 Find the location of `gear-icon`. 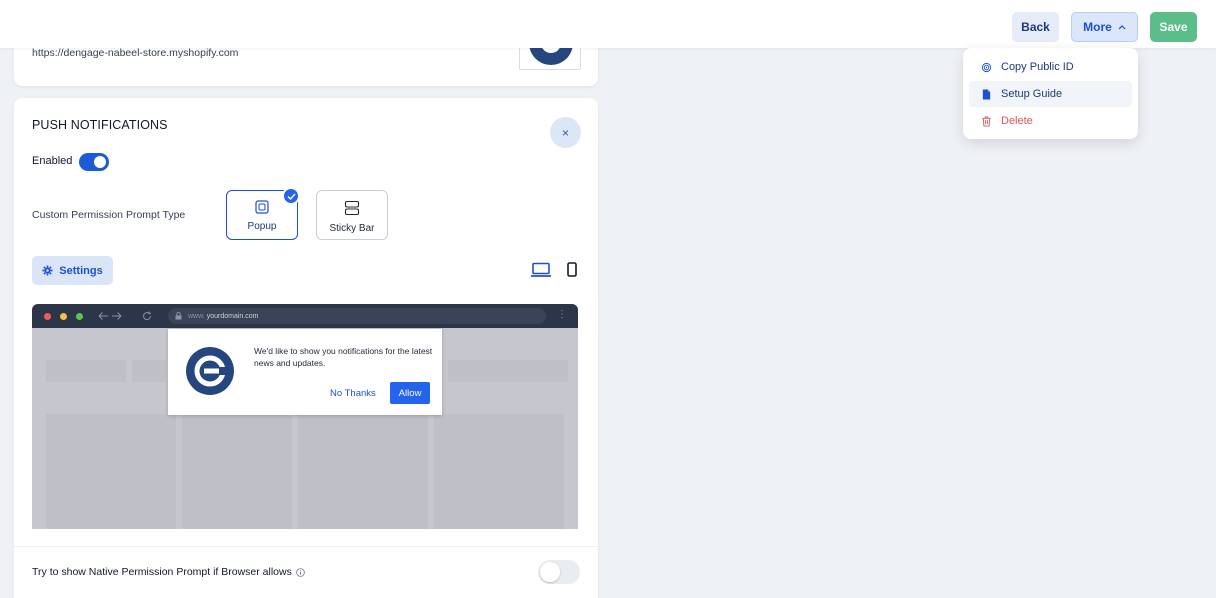

gear-icon is located at coordinates (47, 270).